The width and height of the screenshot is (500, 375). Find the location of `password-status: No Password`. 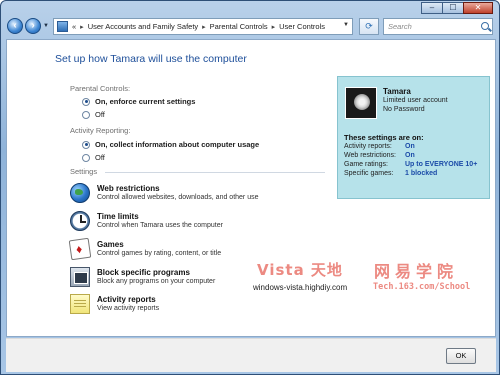

password-status: No Password is located at coordinates (404, 109).